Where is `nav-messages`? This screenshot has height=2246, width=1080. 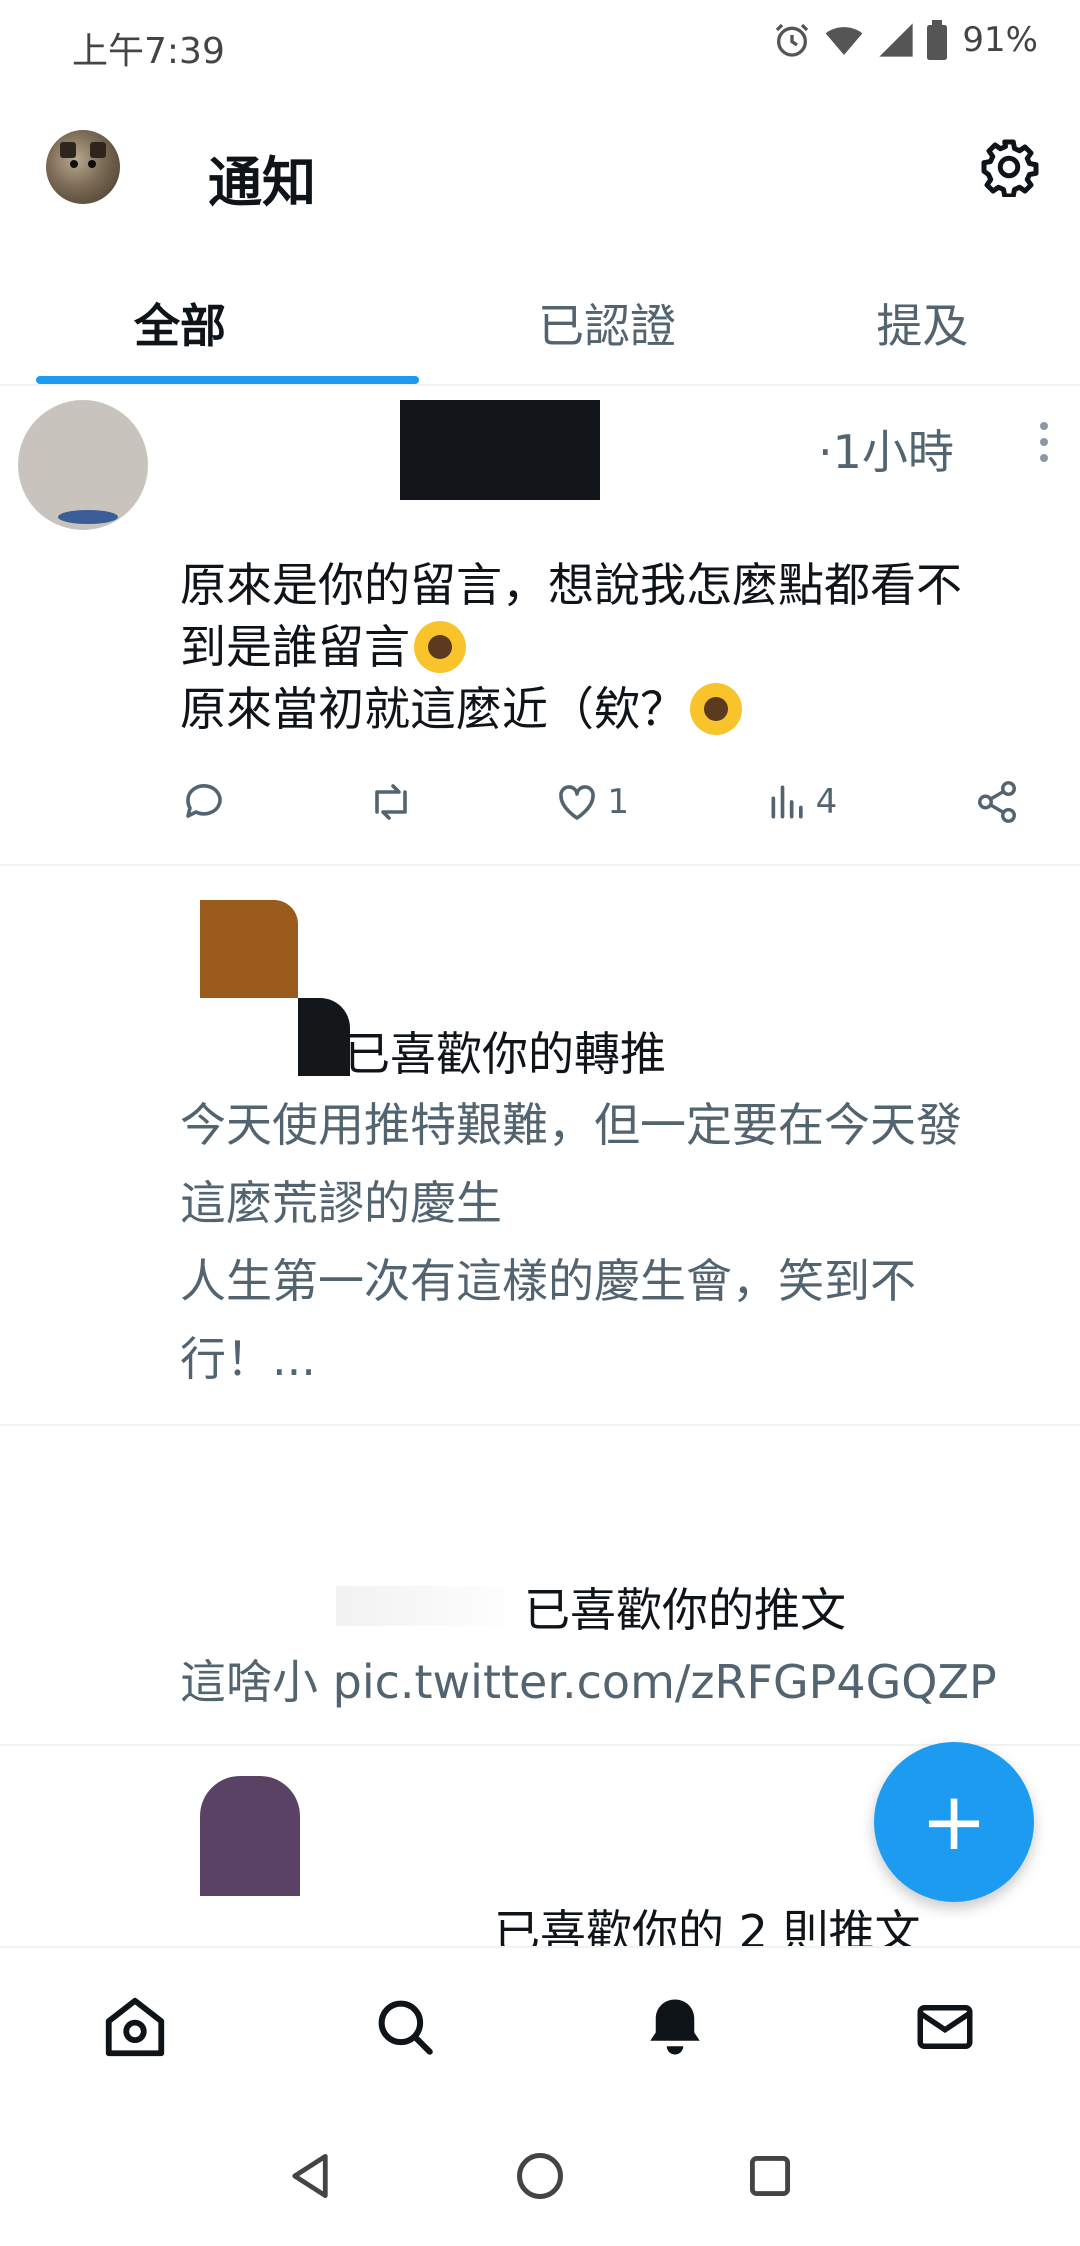 nav-messages is located at coordinates (945, 2027).